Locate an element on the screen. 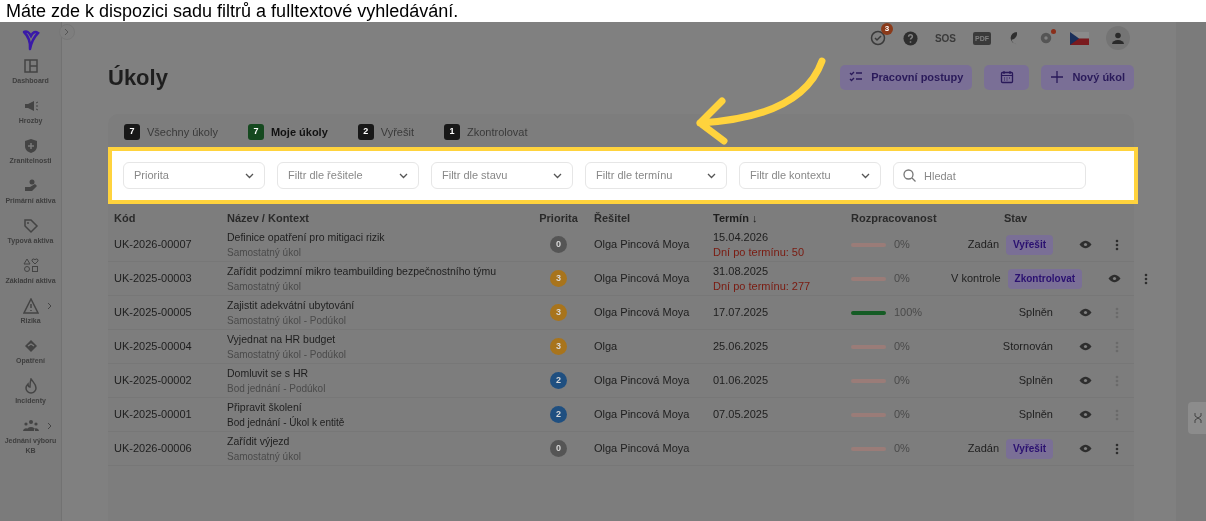  filter-dropdown: Filtr dle kontextu is located at coordinates (810, 175).